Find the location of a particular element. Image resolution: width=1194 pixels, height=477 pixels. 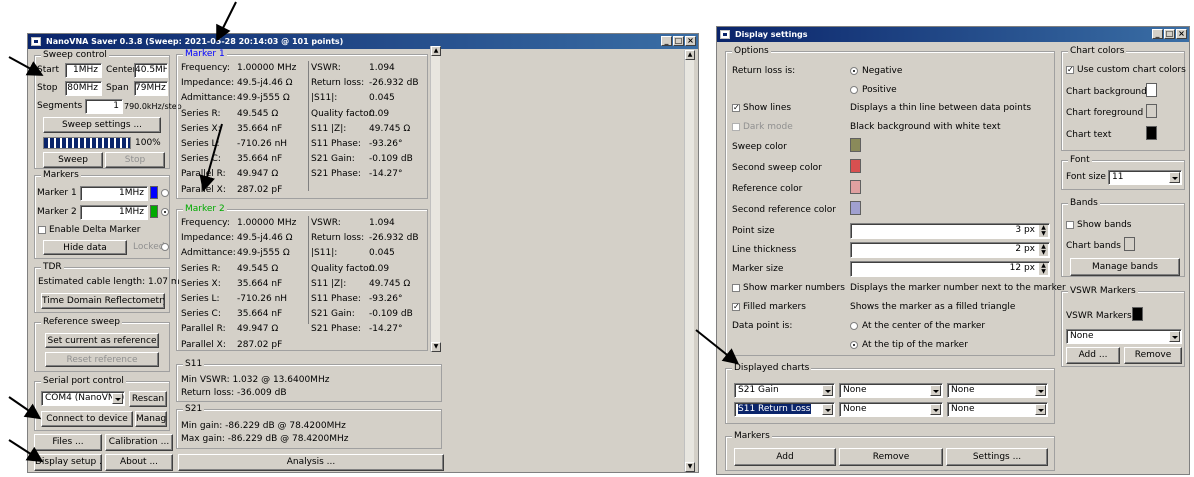

chart-select-r2c2: None is located at coordinates (891, 409).